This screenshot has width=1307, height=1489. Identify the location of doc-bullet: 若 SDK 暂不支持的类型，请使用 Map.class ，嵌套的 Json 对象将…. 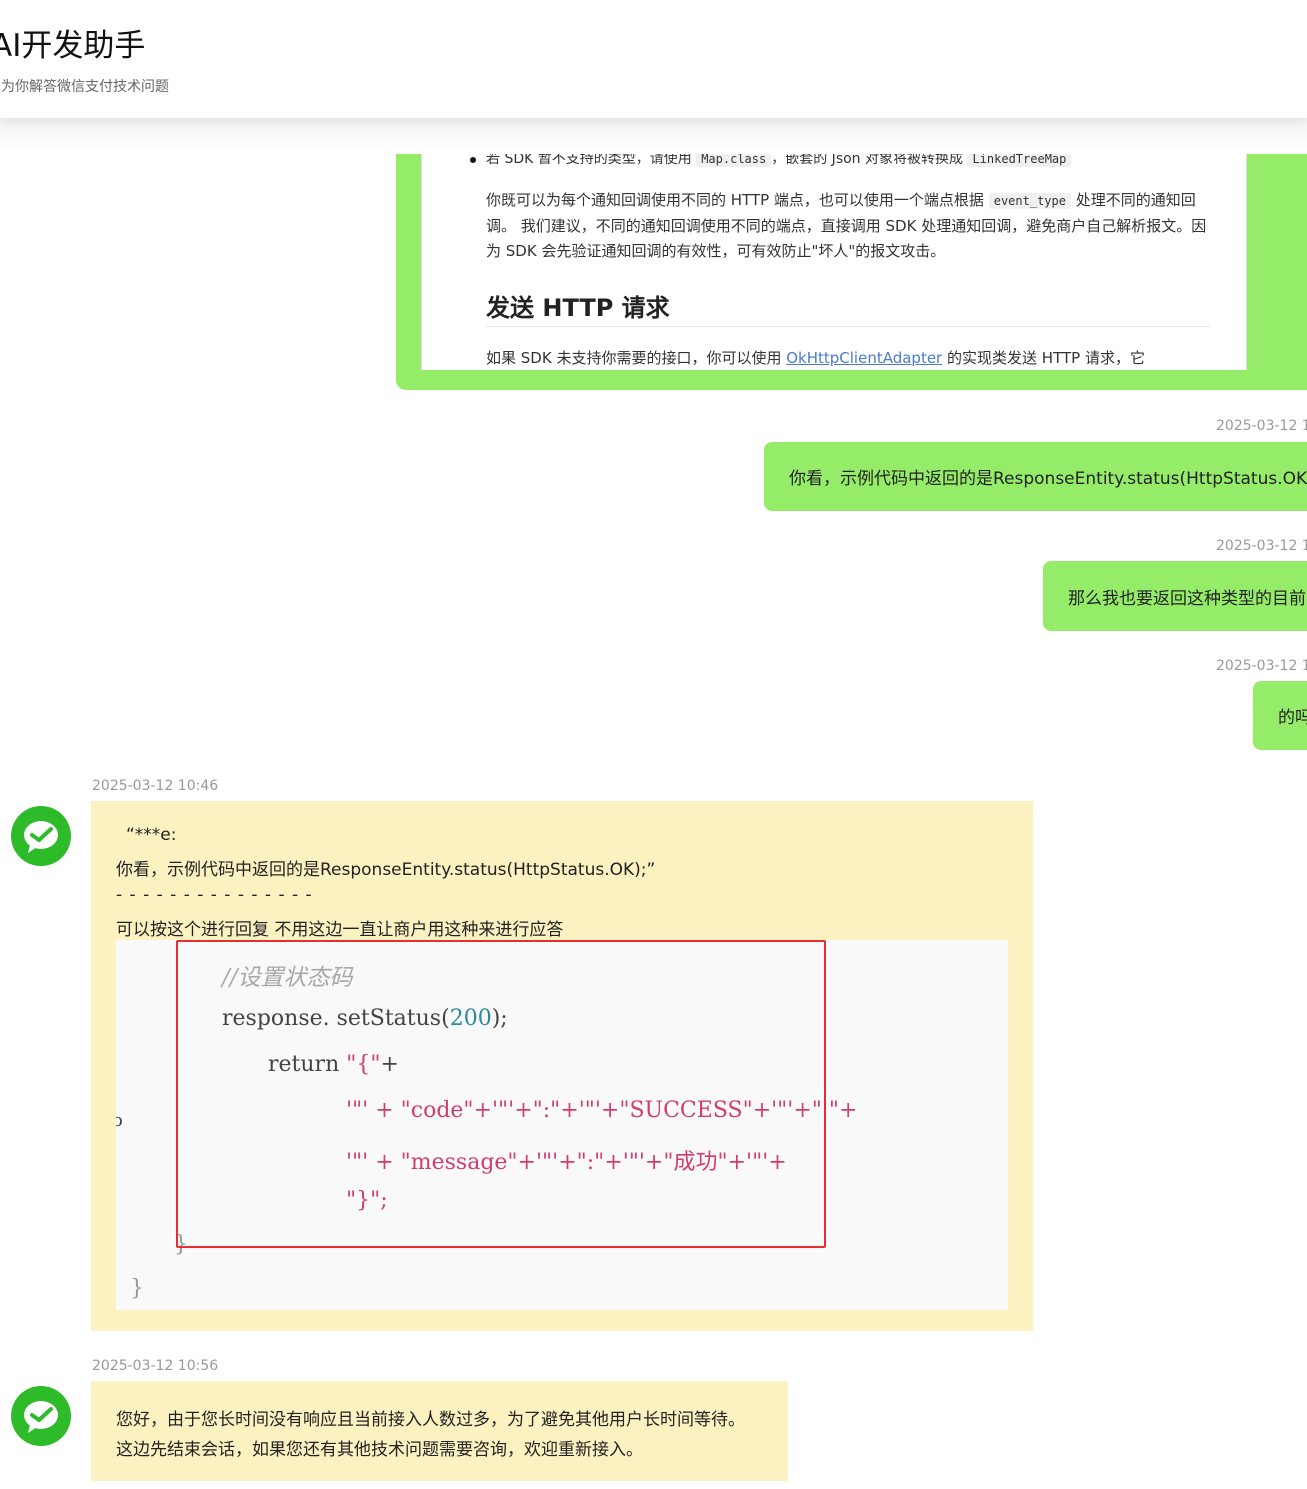
(770, 161).